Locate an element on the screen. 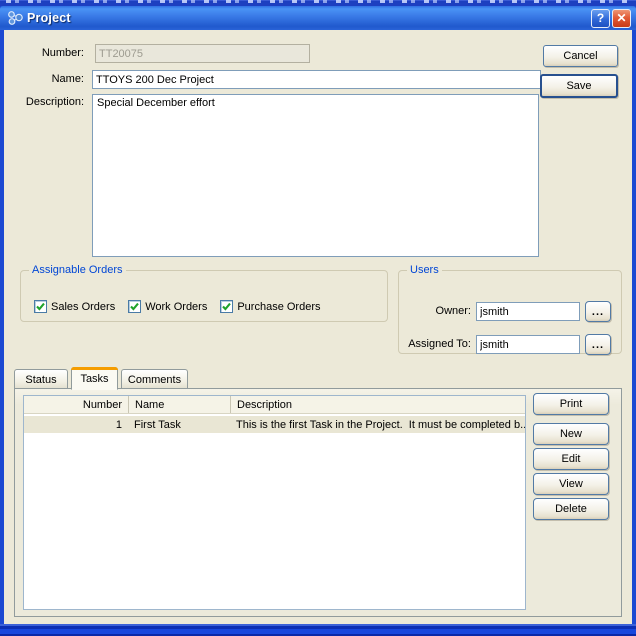 The width and height of the screenshot is (636, 636). delete-button: Delete is located at coordinates (571, 509).